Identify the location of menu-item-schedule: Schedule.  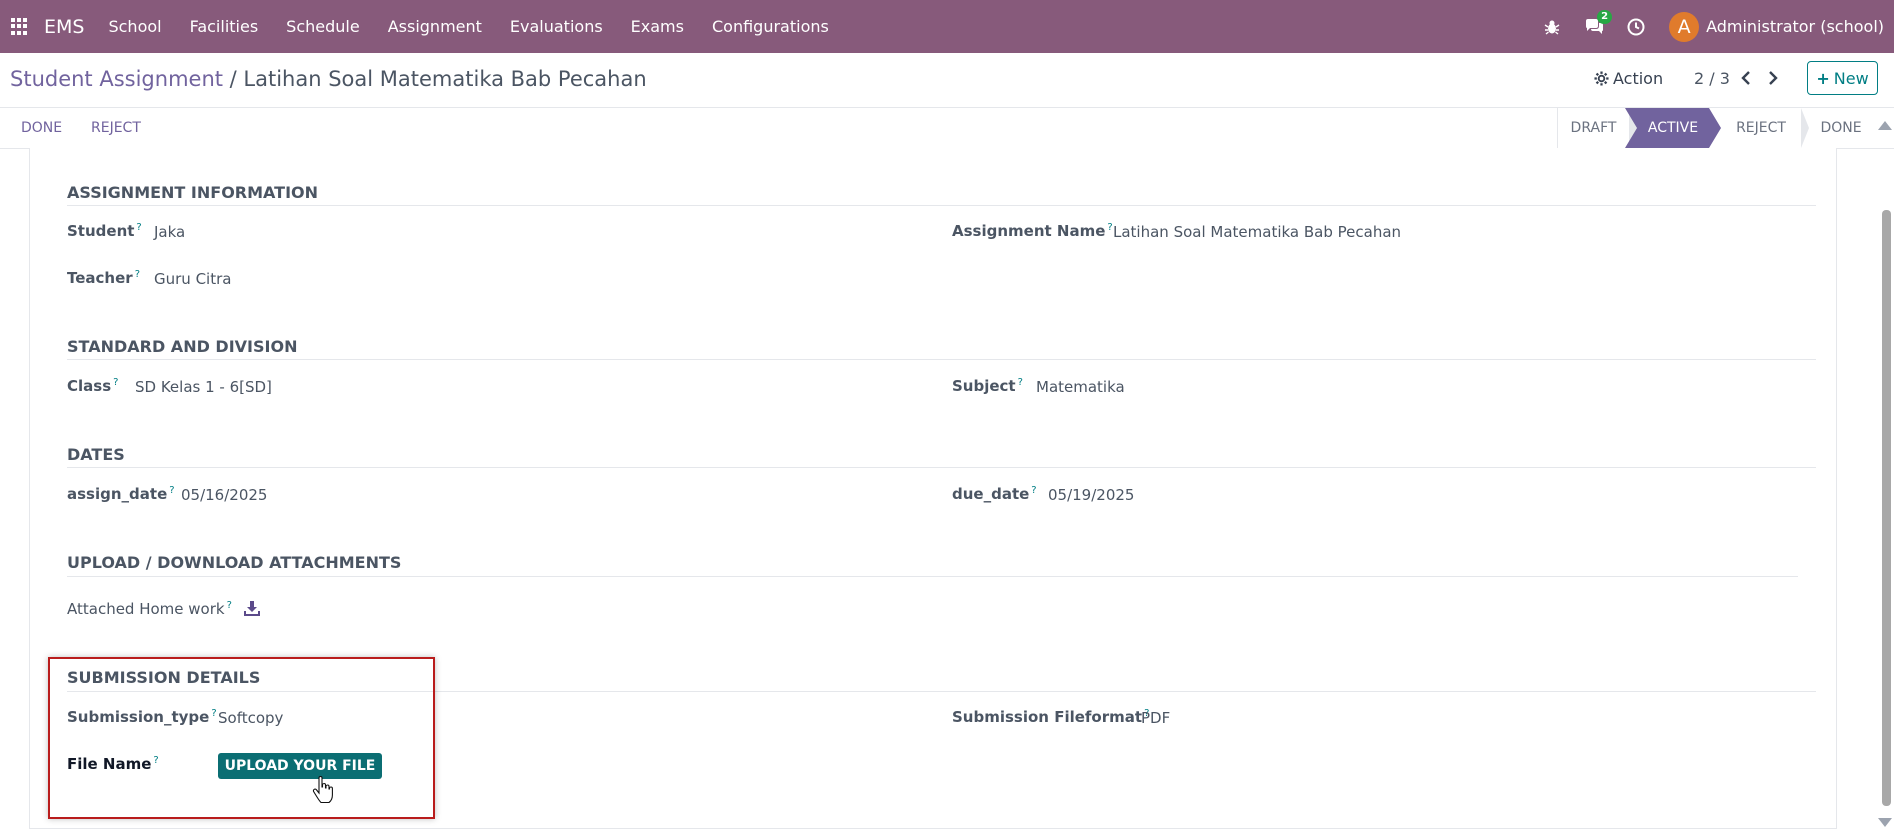
(323, 26).